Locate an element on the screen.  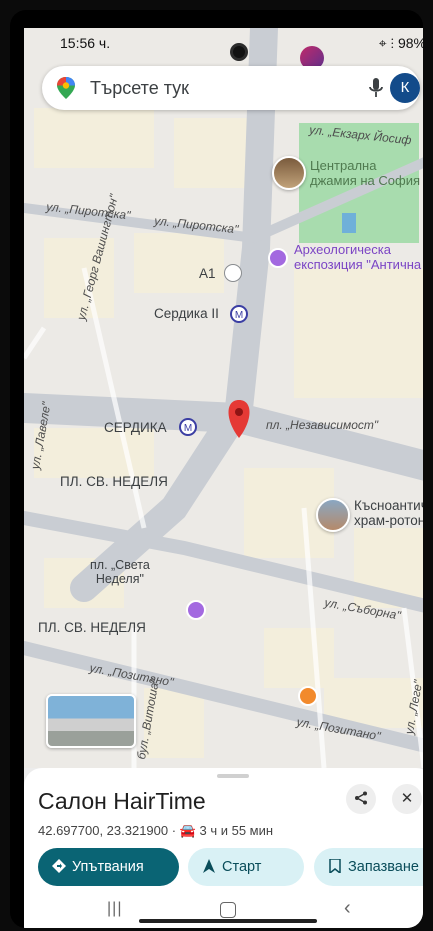
save-button: Запазване is located at coordinates (368, 867).